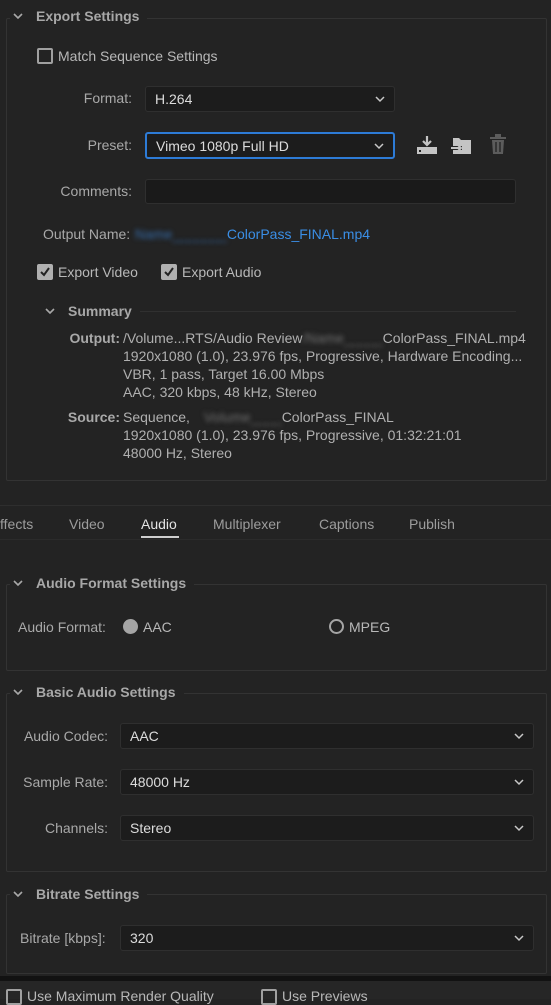 The width and height of the screenshot is (551, 1005). What do you see at coordinates (159, 524) in the screenshot?
I see `tab-audio: Audio` at bounding box center [159, 524].